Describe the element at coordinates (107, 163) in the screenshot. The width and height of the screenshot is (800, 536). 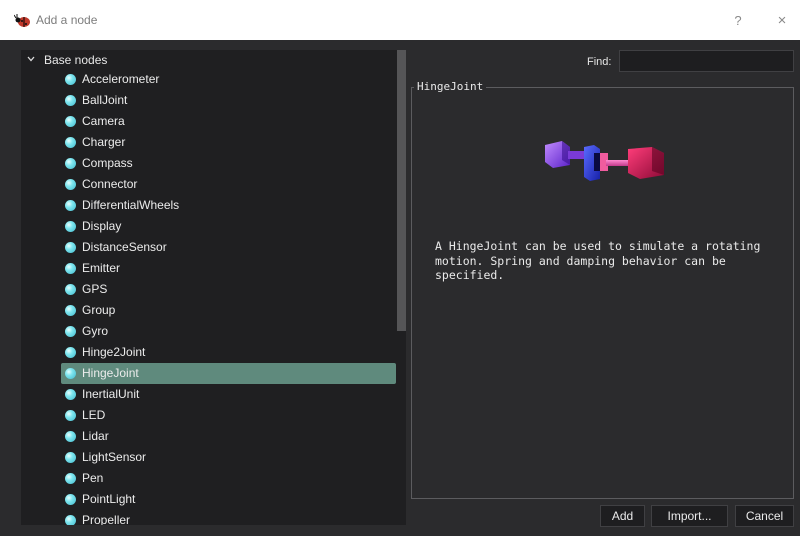
I see `tree-item-label: Compass` at that location.